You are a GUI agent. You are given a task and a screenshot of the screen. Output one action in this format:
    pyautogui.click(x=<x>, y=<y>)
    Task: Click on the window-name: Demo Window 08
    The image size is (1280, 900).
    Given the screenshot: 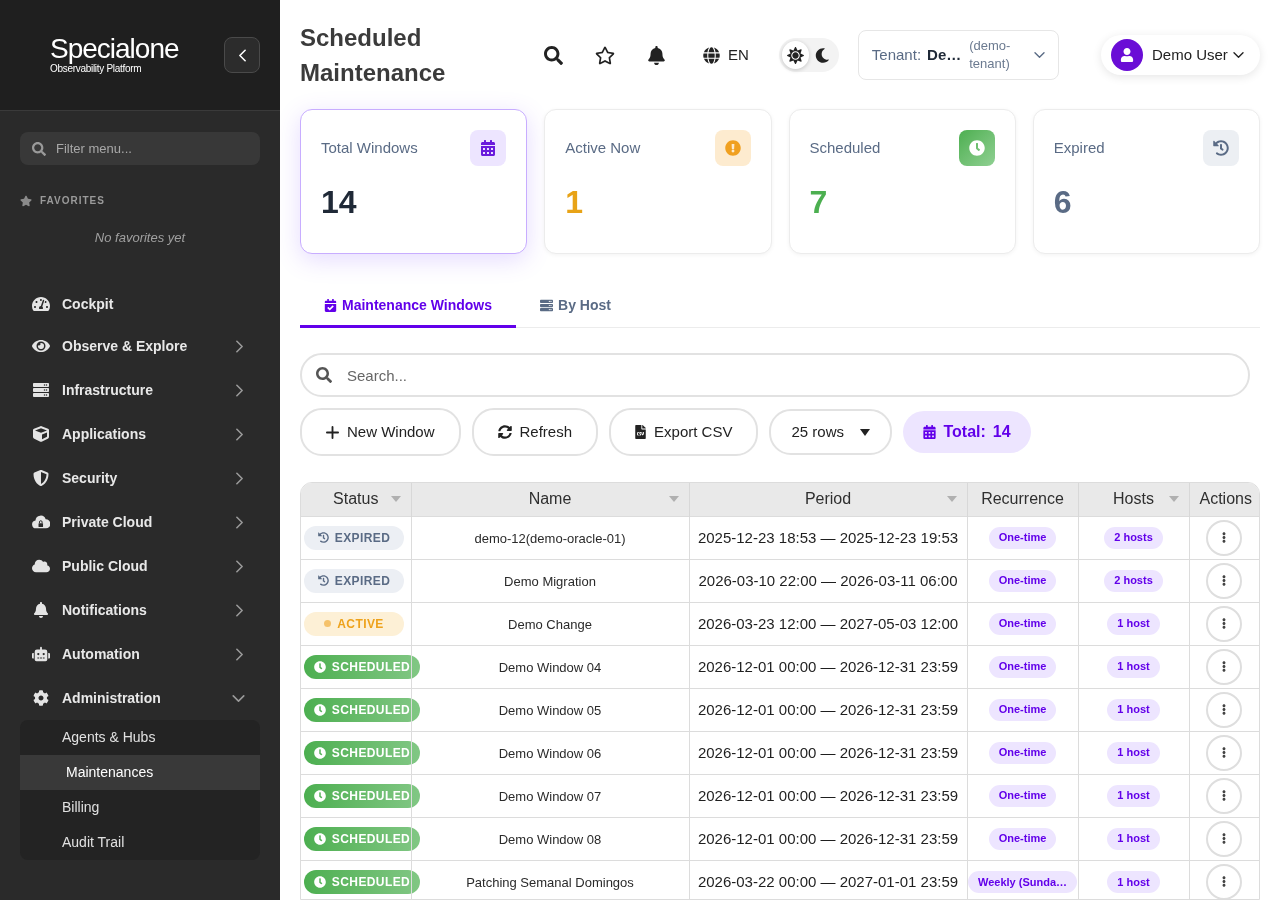 What is the action you would take?
    pyautogui.click(x=550, y=839)
    